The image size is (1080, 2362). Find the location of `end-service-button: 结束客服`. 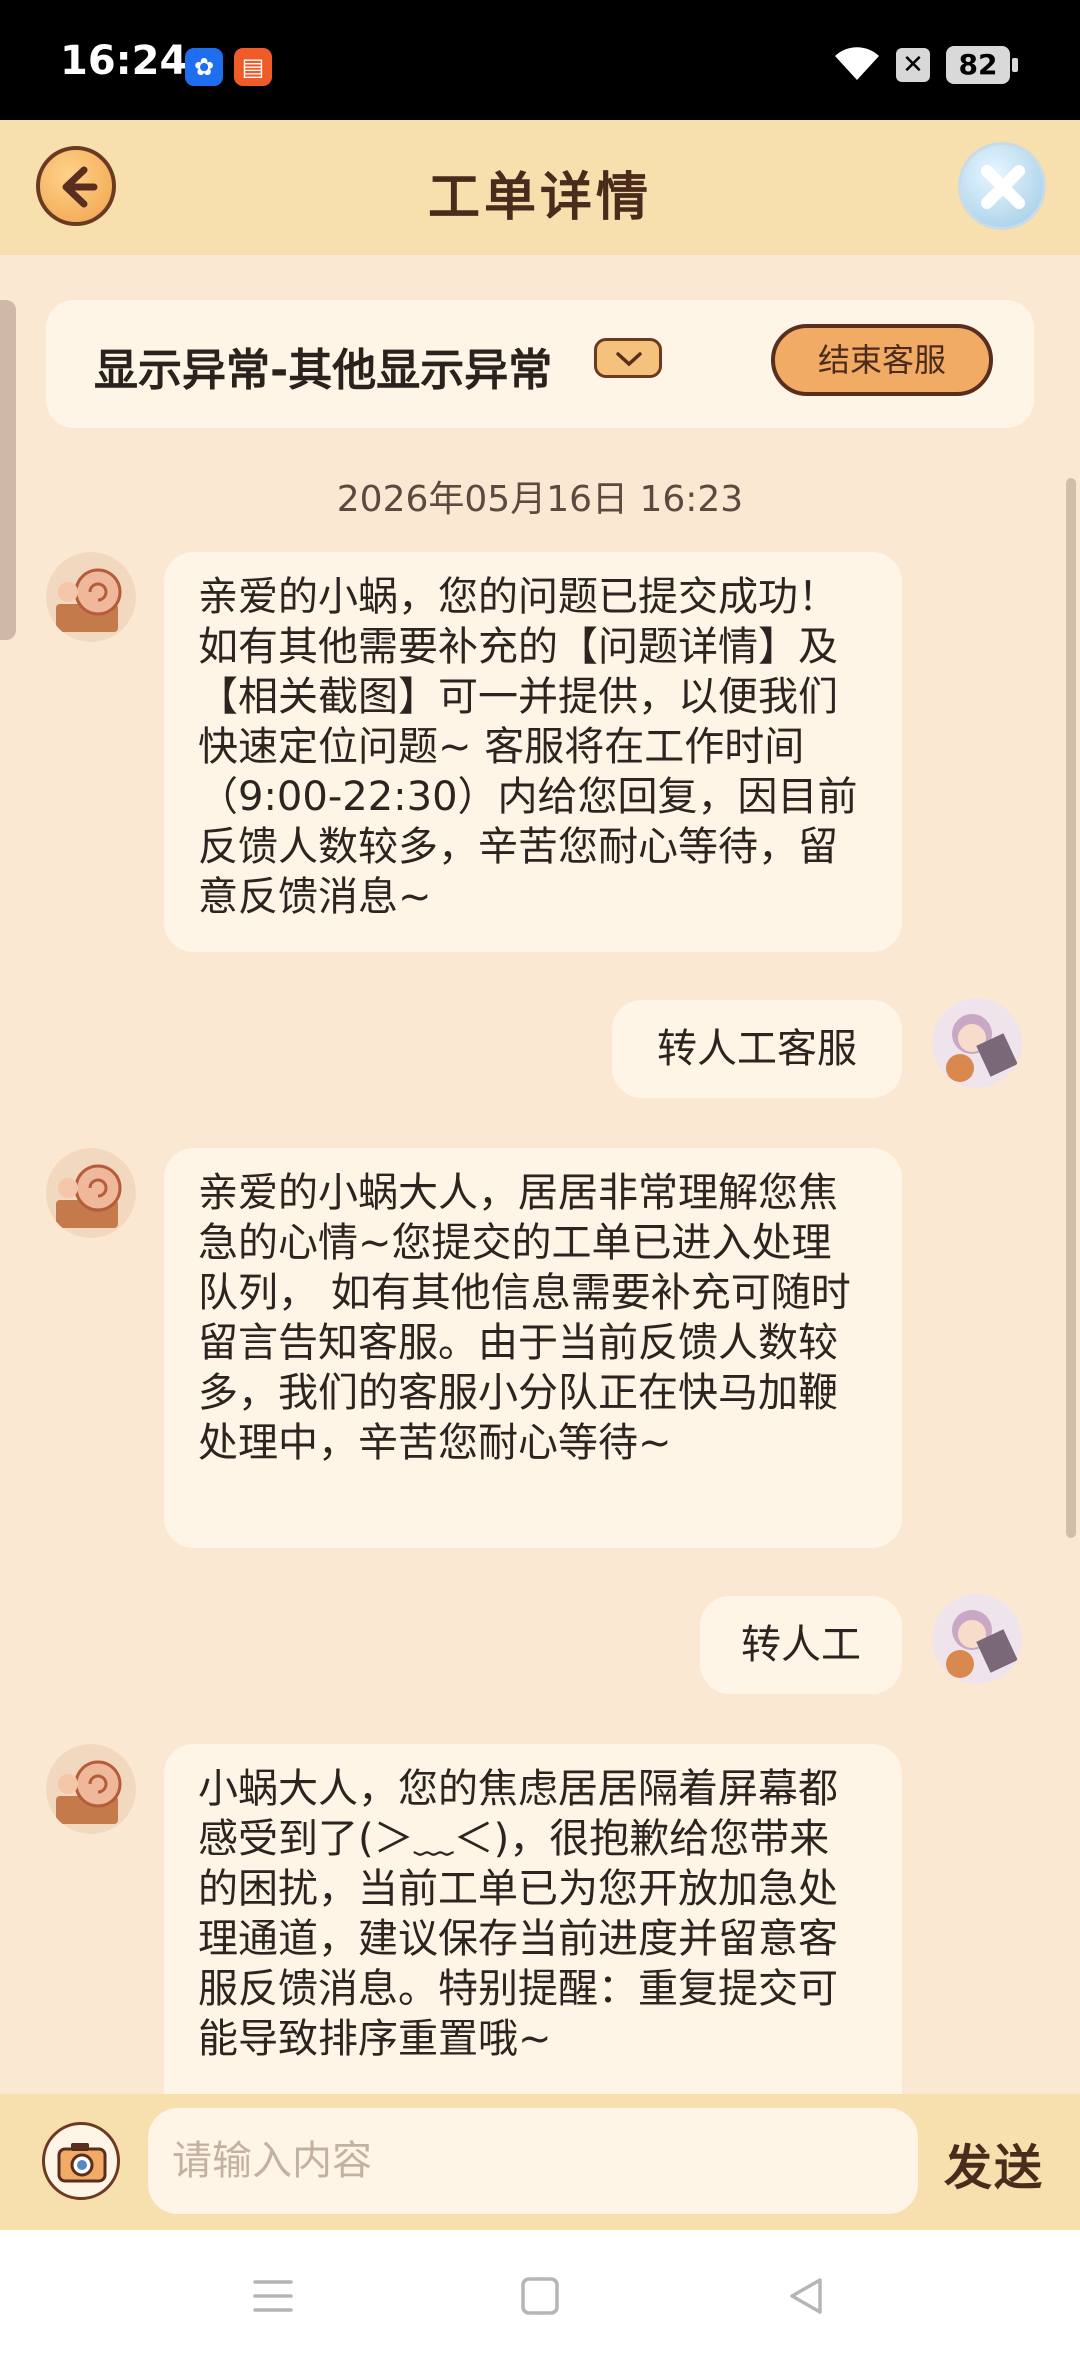

end-service-button: 结束客服 is located at coordinates (882, 360).